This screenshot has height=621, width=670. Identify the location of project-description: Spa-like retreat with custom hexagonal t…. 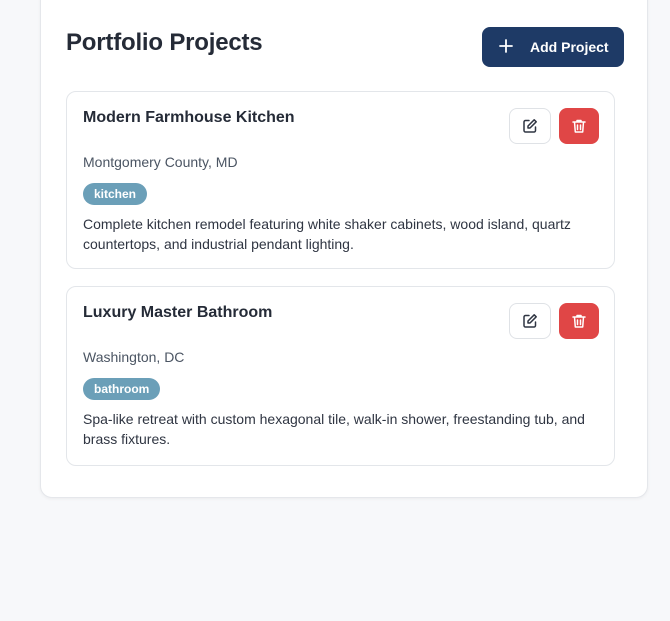
(334, 429).